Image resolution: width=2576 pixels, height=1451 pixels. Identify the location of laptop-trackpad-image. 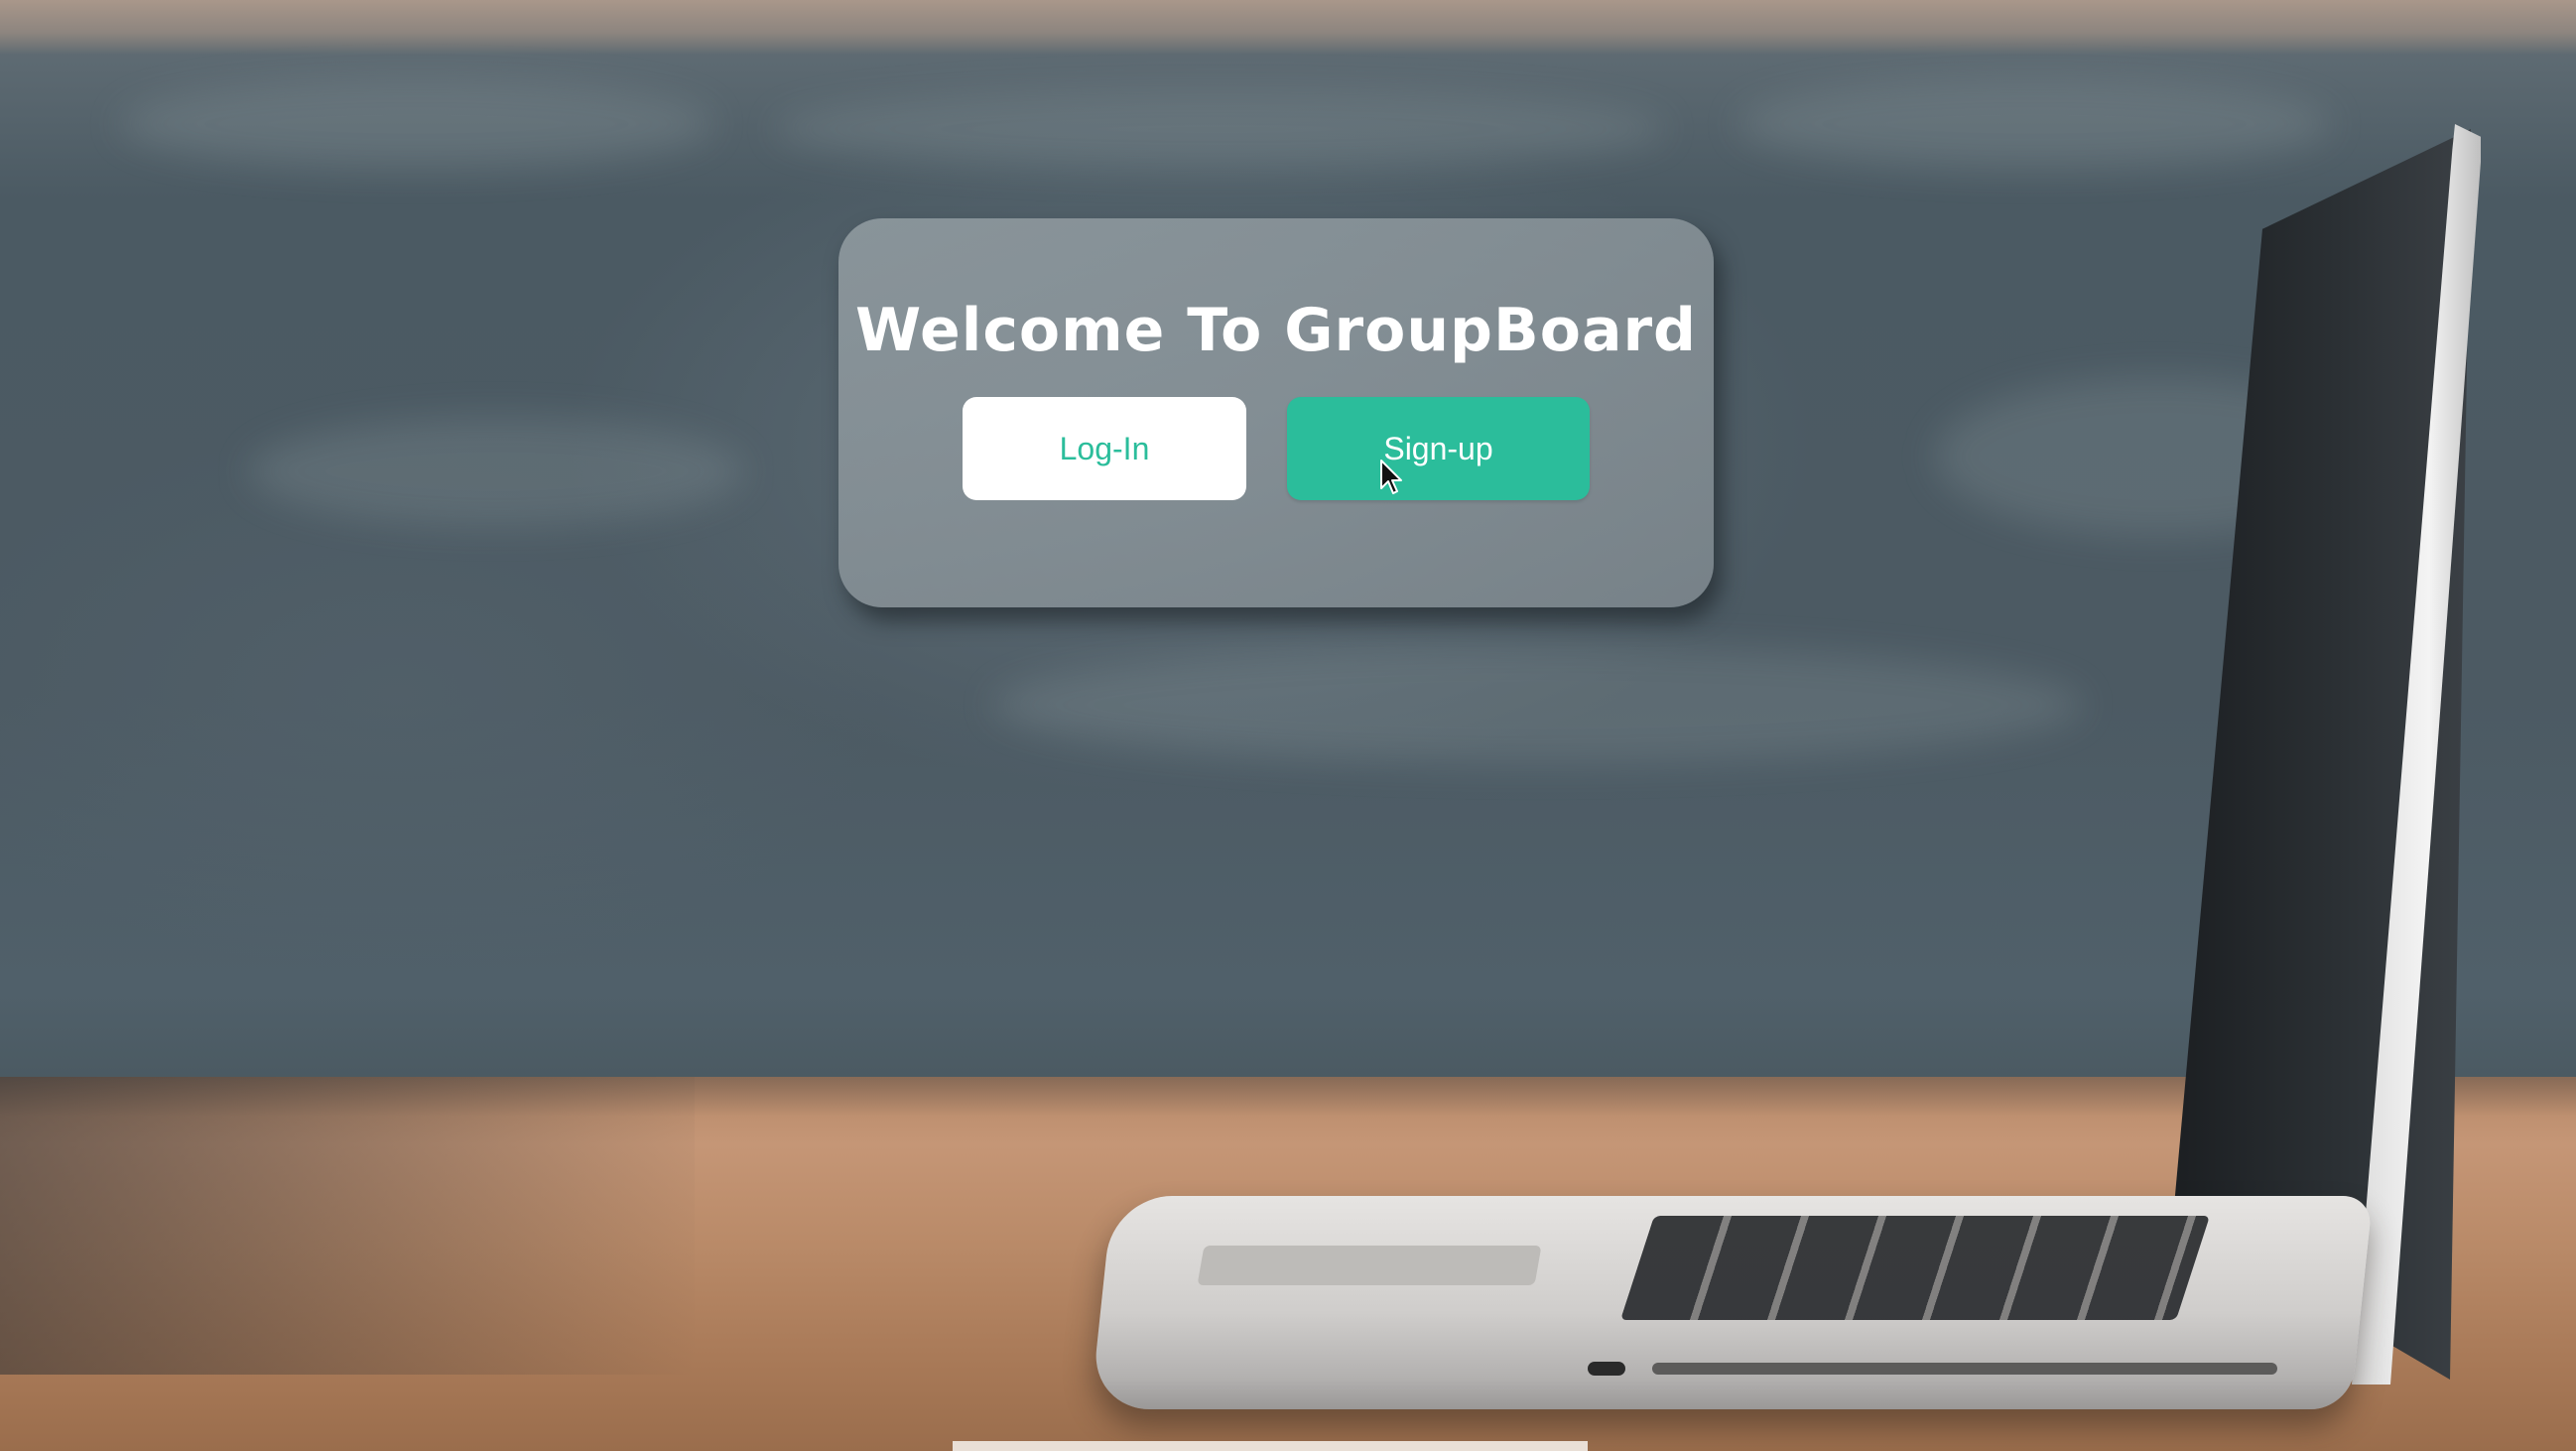
(1370, 1266).